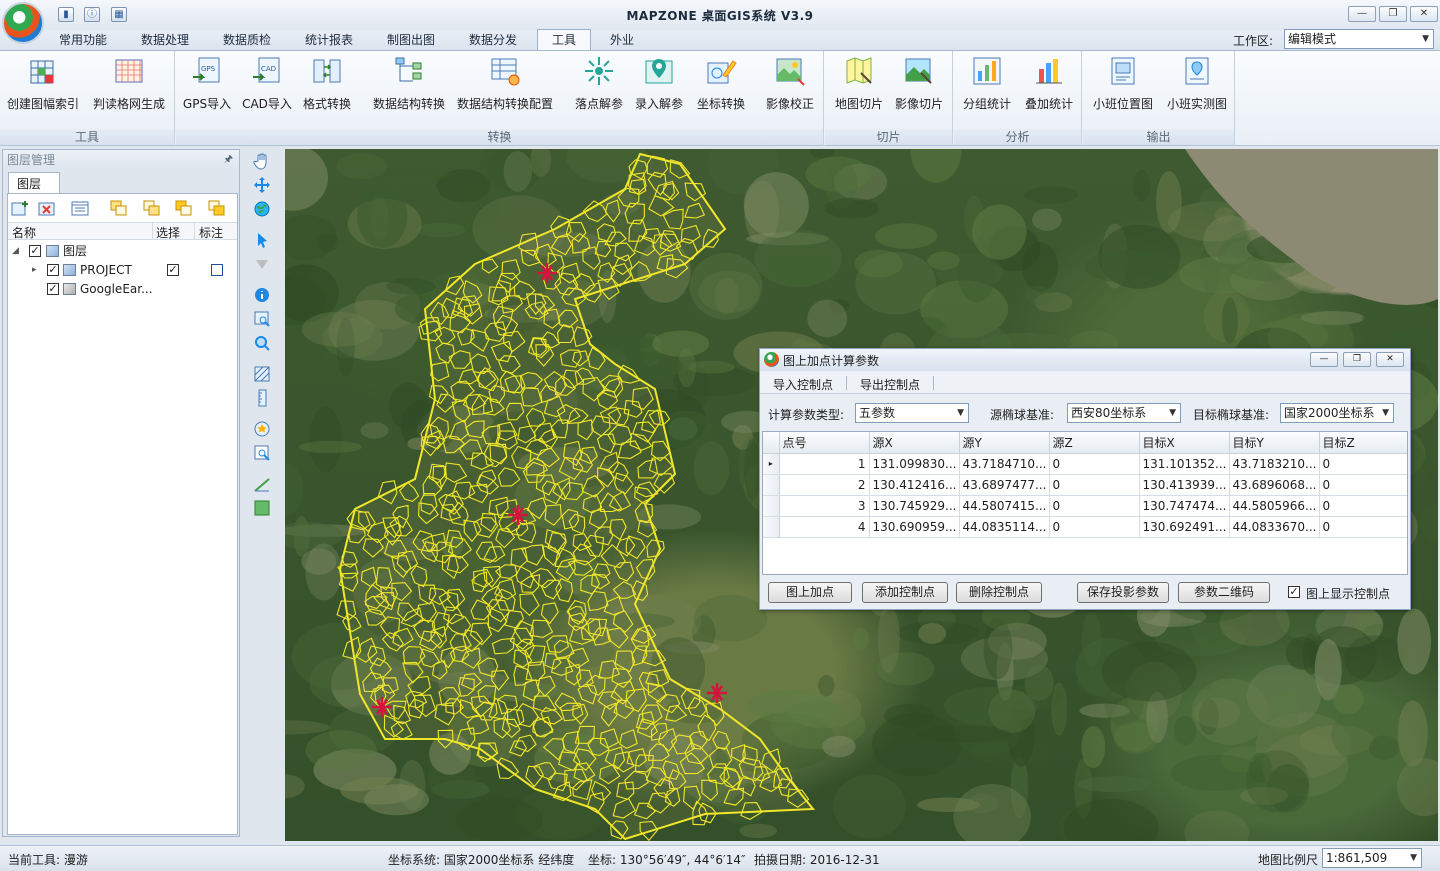 This screenshot has height=871, width=1440. Describe the element at coordinates (659, 90) in the screenshot. I see `input-solve-button: 录入解参` at that location.